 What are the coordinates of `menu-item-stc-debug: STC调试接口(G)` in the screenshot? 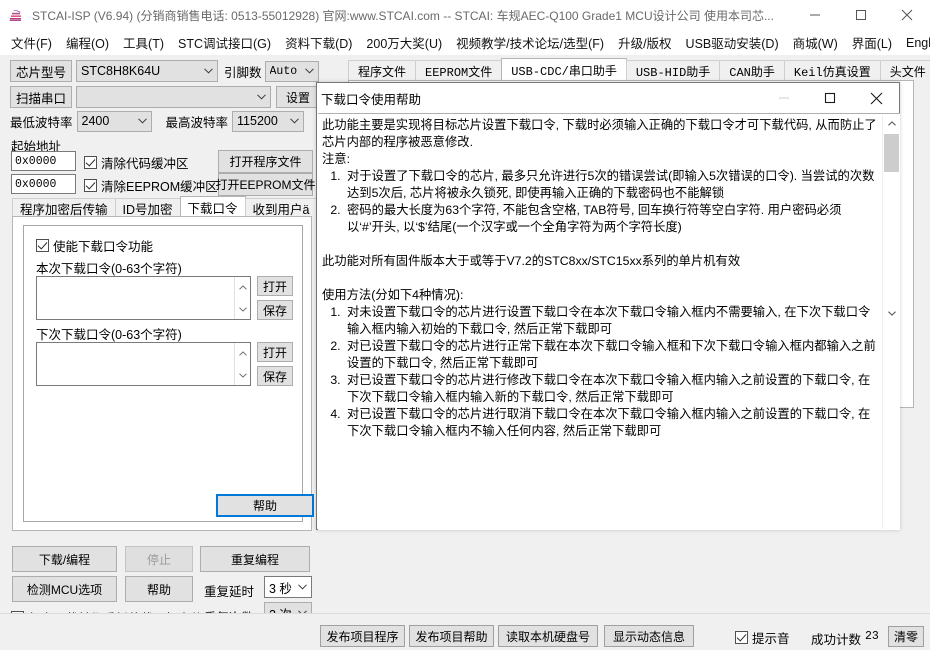 It's located at (224, 42).